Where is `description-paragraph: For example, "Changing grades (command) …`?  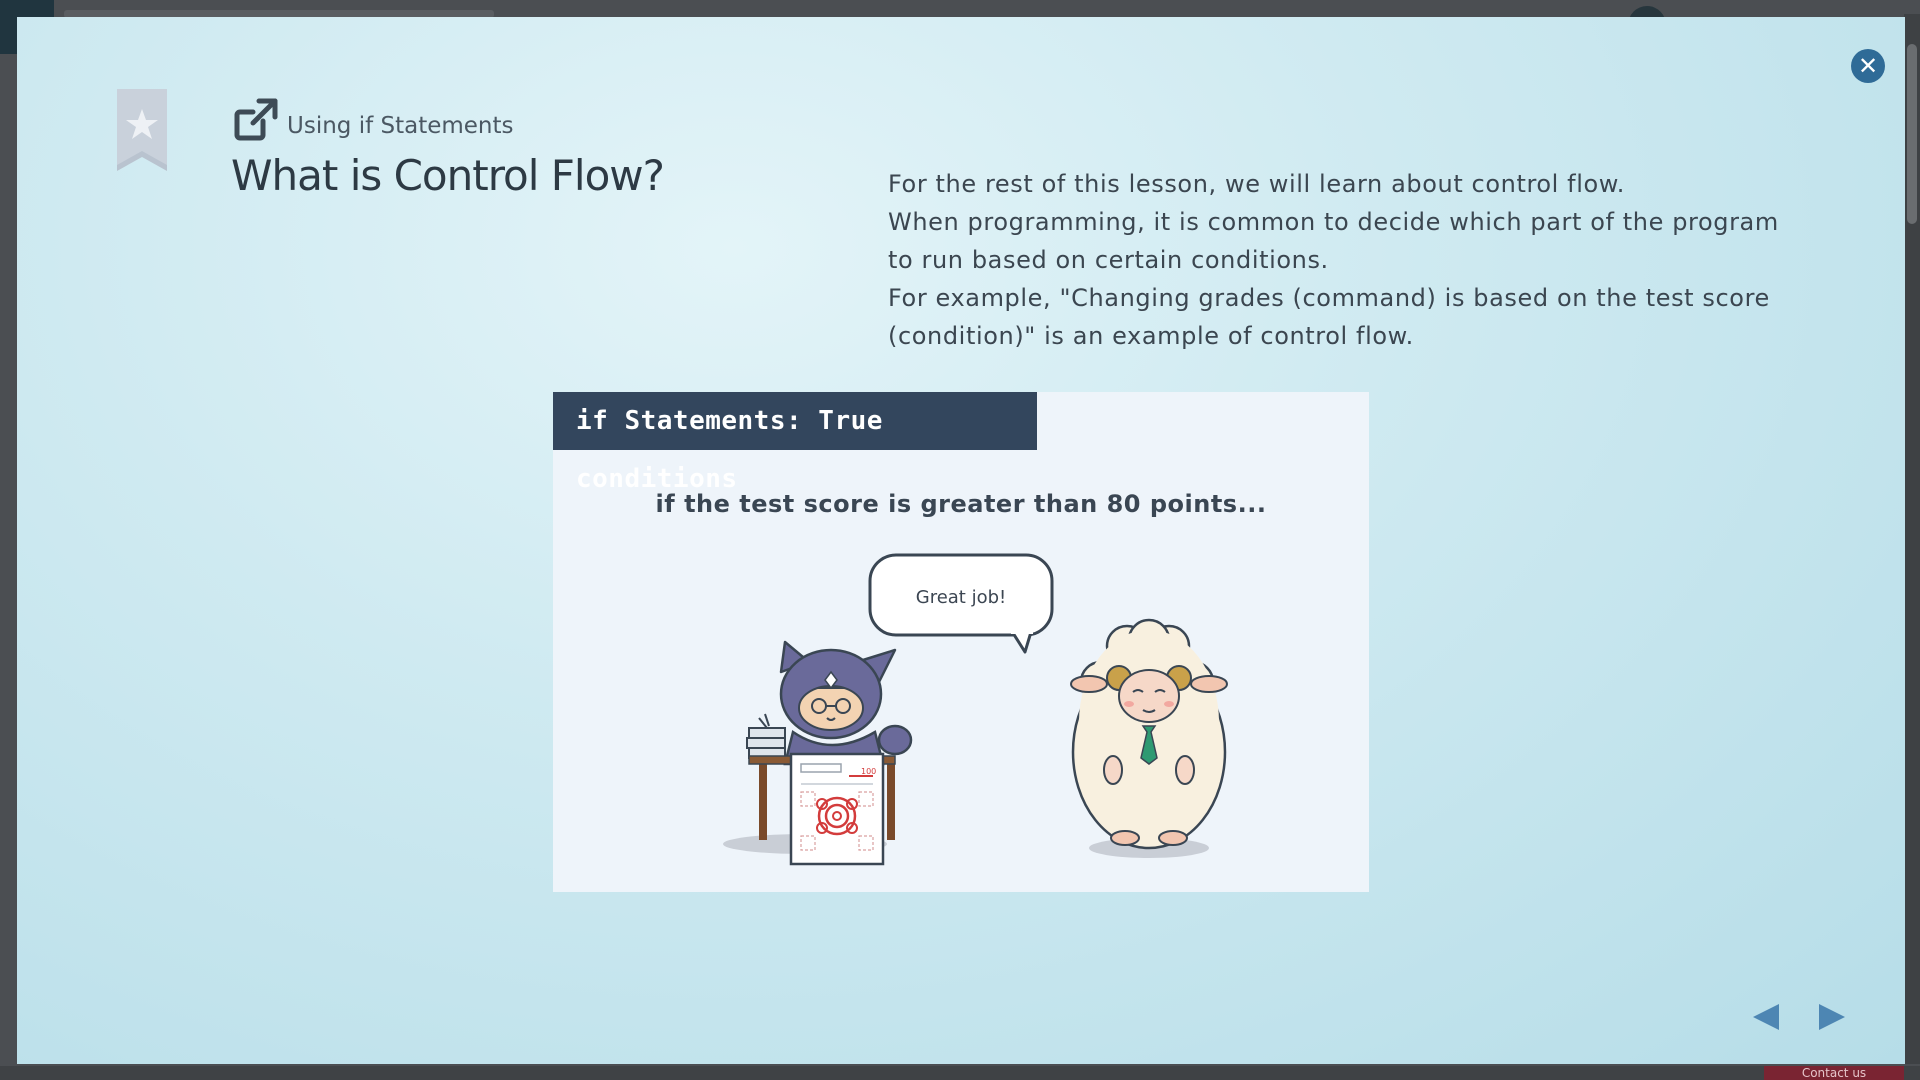 description-paragraph: For example, "Changing grades (command) … is located at coordinates (1329, 317).